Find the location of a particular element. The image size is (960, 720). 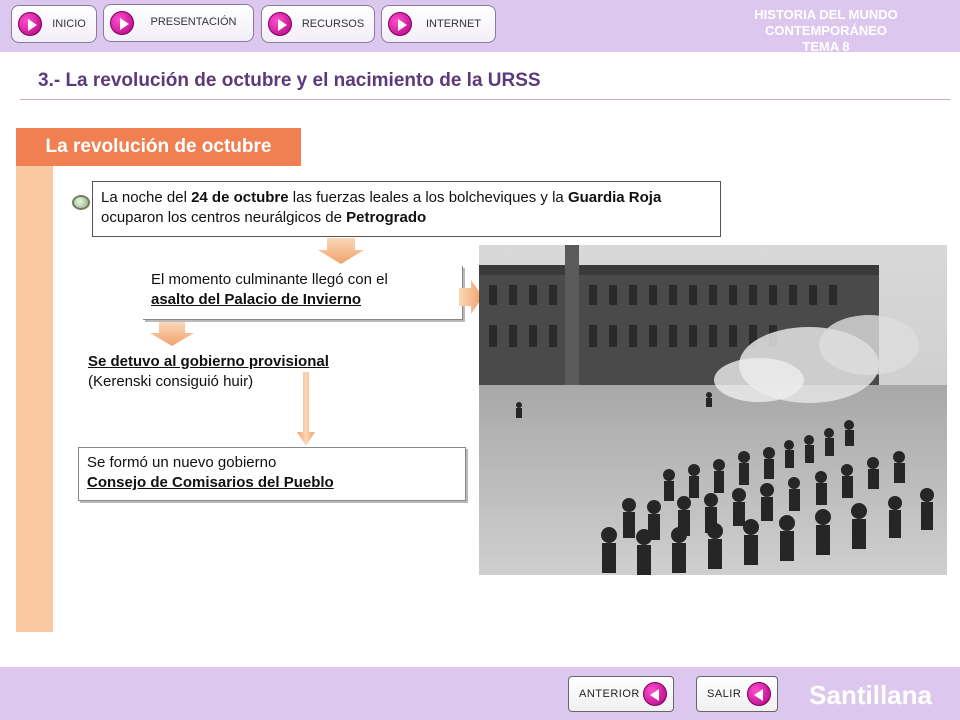

left-column-decoration is located at coordinates (34, 399).